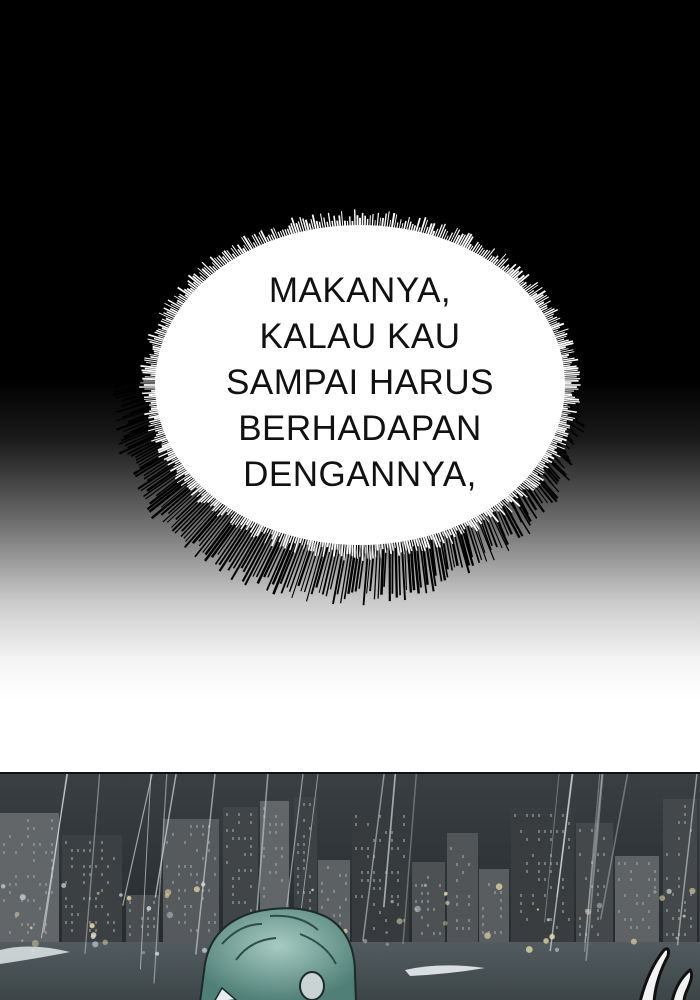  I want to click on building, so click(29, 877).